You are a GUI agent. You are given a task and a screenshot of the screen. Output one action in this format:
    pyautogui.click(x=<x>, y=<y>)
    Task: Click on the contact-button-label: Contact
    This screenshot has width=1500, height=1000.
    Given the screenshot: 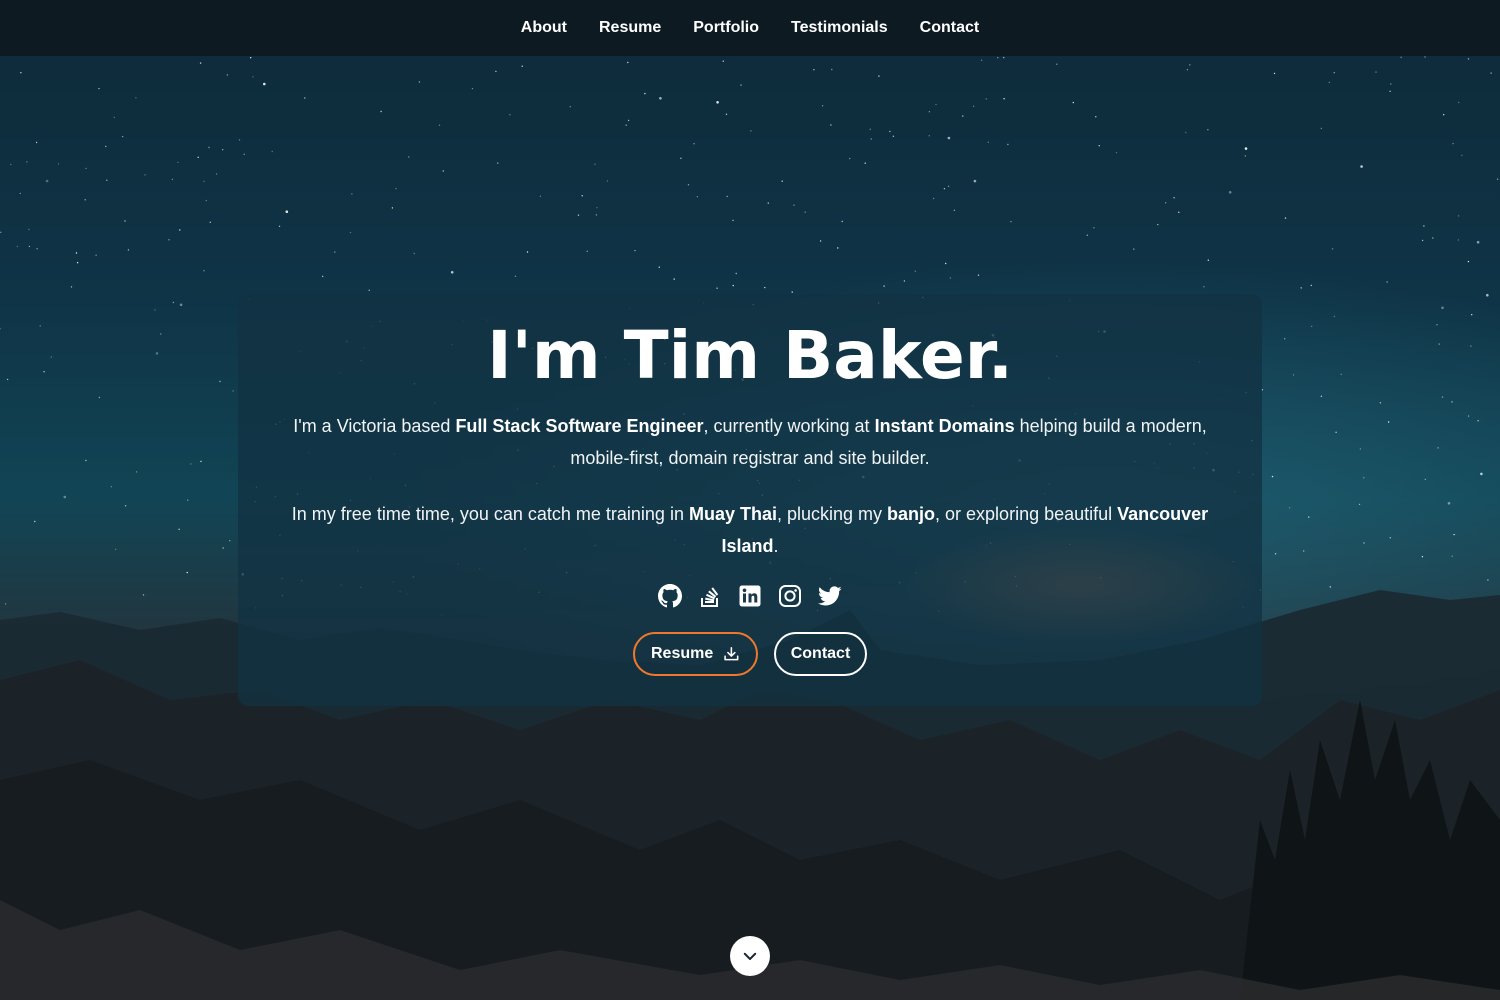 What is the action you would take?
    pyautogui.click(x=820, y=653)
    